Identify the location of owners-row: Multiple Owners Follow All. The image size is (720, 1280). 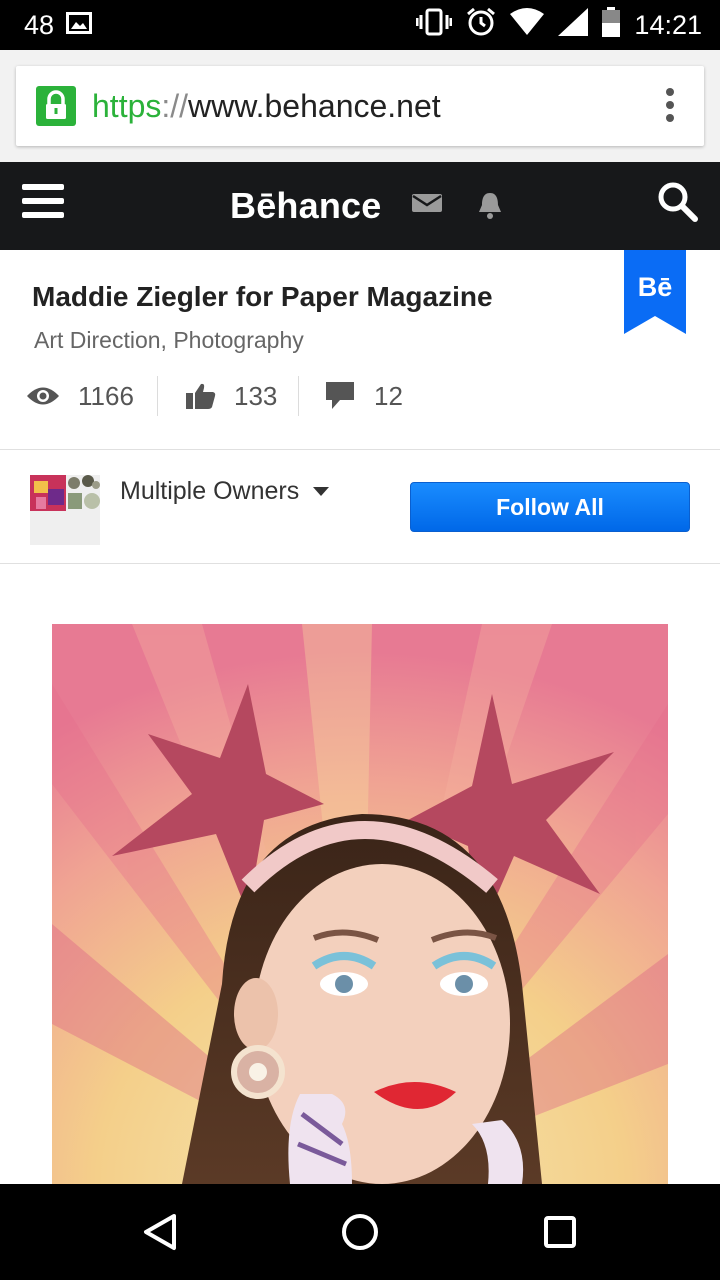
(360, 507).